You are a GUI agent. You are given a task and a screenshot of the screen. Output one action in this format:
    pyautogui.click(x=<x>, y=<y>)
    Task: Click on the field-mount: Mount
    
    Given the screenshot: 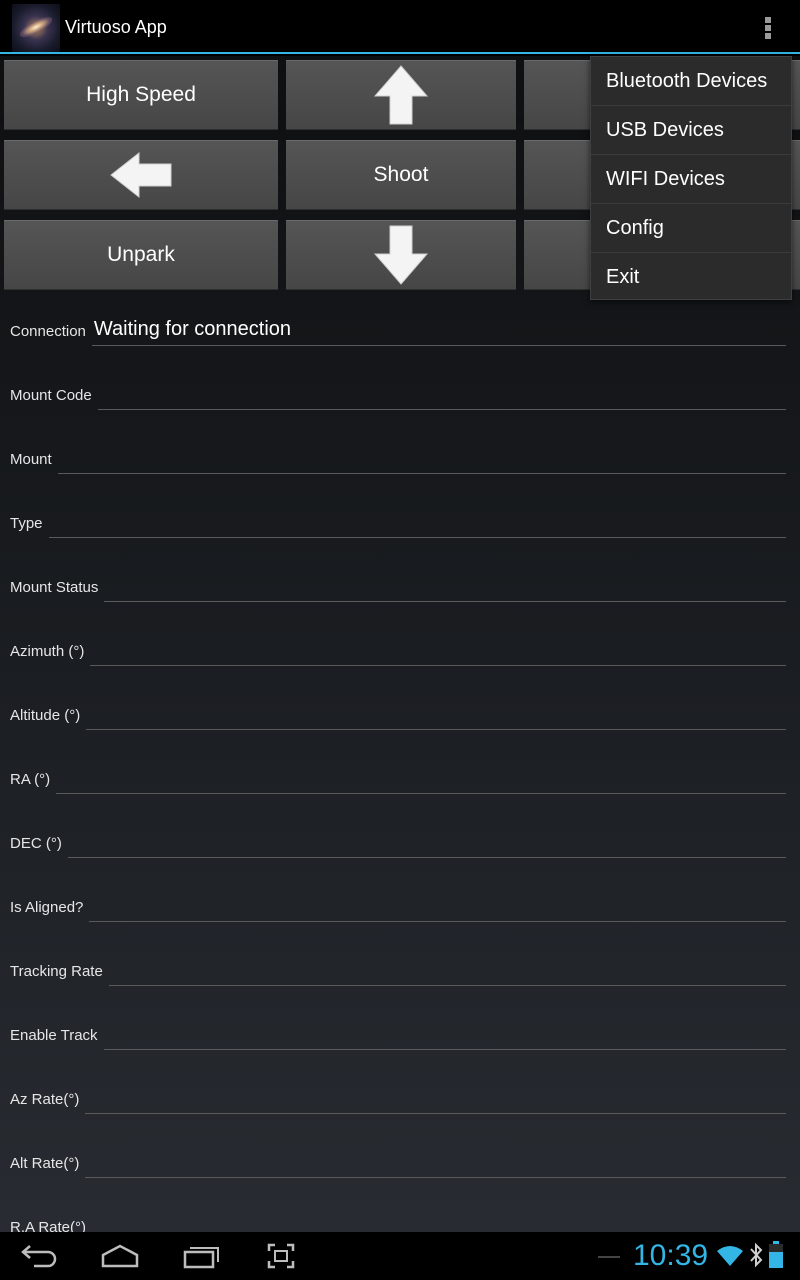 What is the action you would take?
    pyautogui.click(x=398, y=454)
    